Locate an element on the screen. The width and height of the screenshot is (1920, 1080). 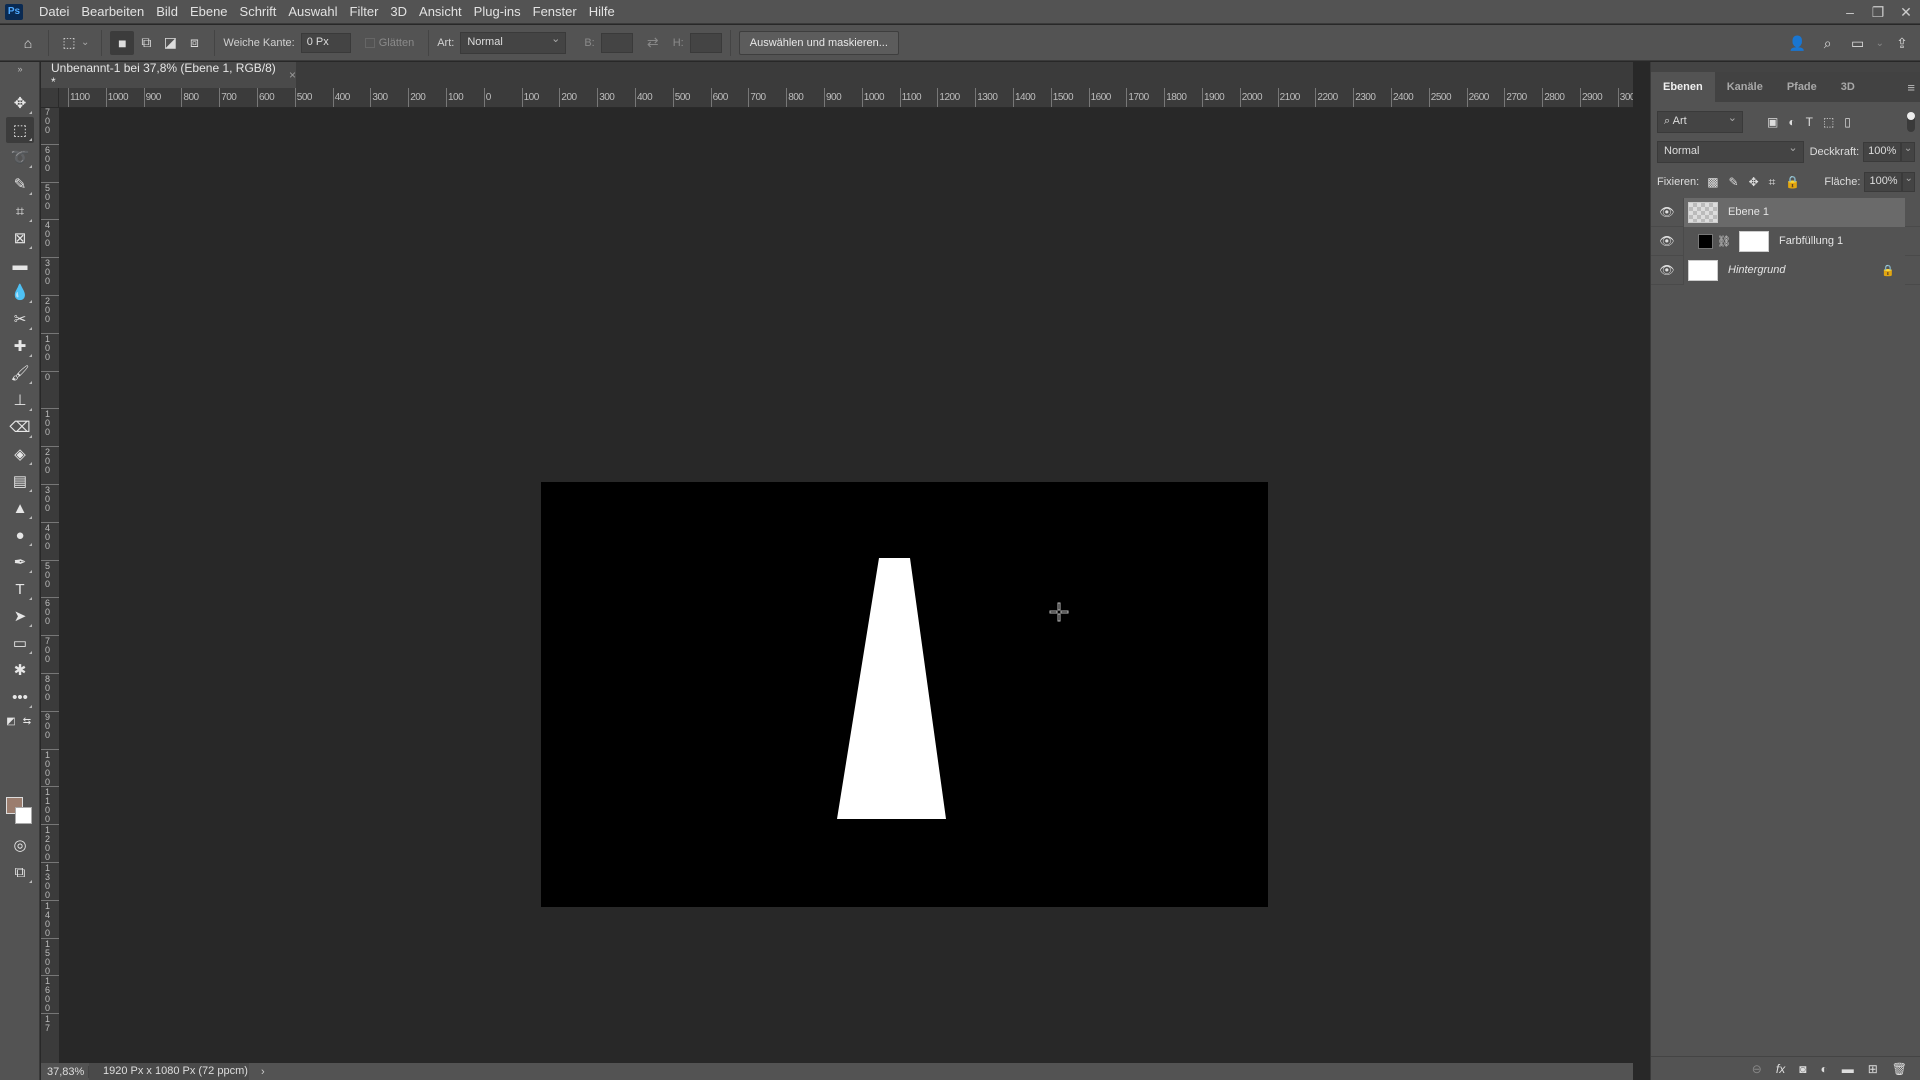
quick-mask-icon: ◎ is located at coordinates (20, 845).